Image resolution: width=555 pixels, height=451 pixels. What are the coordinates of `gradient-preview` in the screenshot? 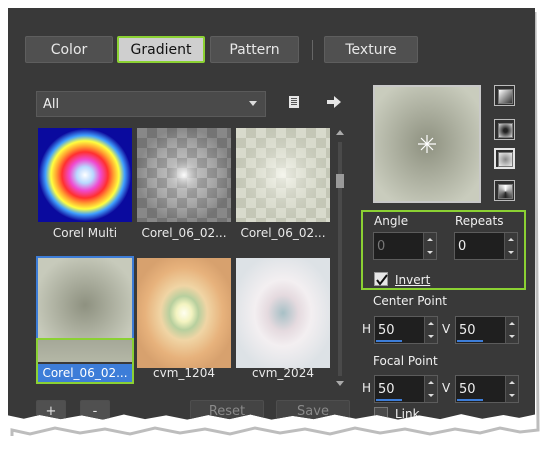 It's located at (427, 144).